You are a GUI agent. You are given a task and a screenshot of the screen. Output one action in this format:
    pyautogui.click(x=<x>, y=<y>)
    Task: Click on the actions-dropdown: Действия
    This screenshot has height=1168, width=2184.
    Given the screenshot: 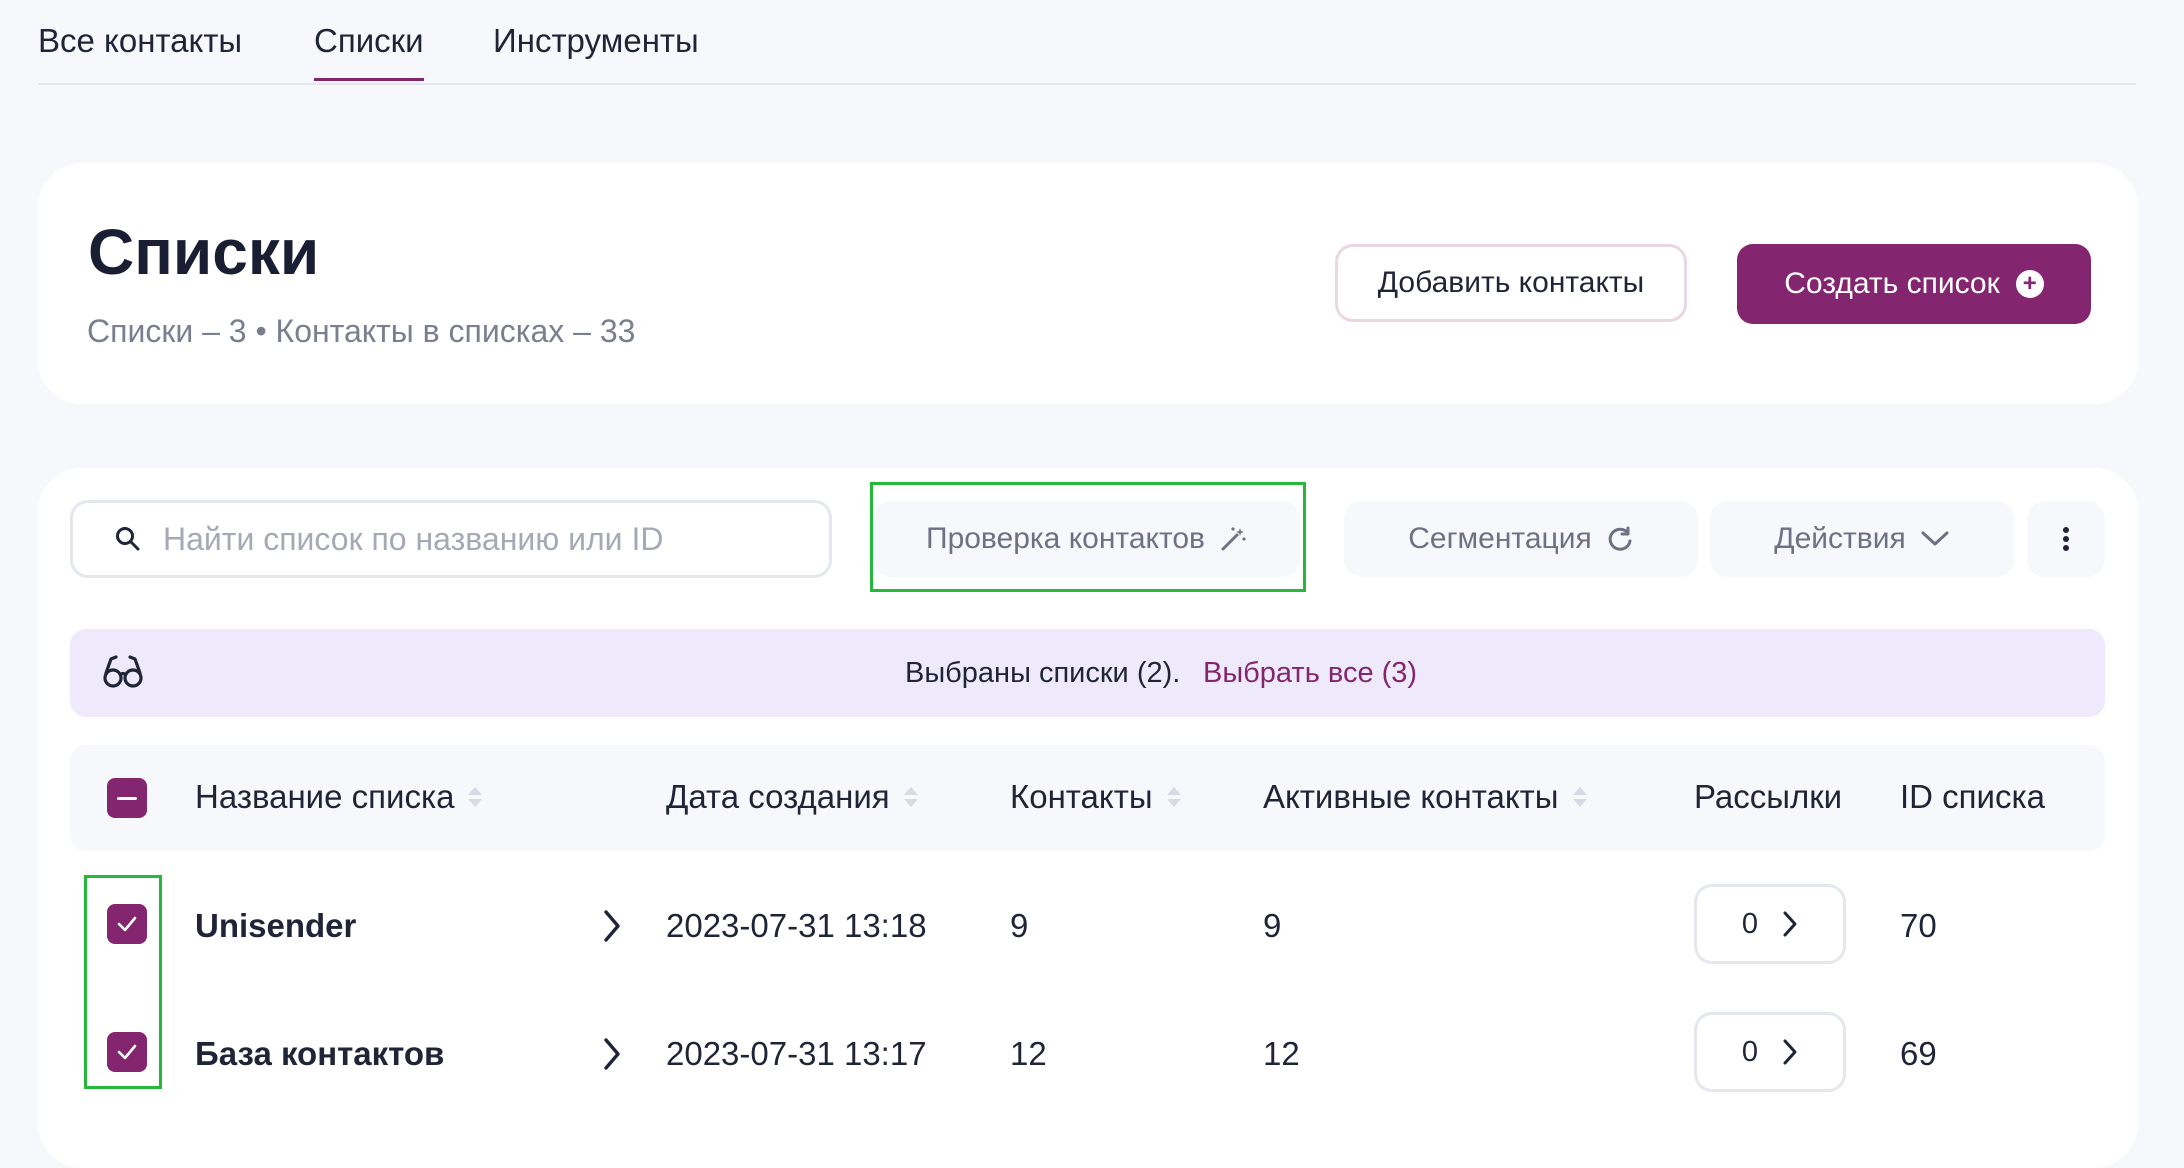 What is the action you would take?
    pyautogui.click(x=1862, y=539)
    